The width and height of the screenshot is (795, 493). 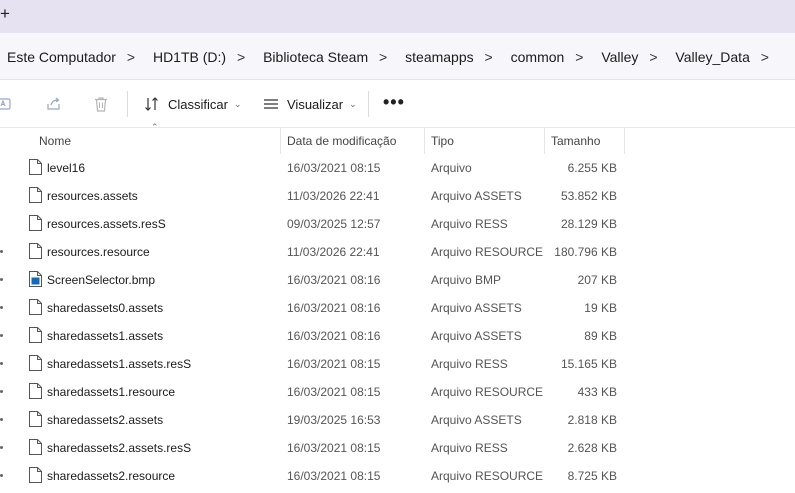 I want to click on file-size: 28.129 KB, so click(x=588, y=224).